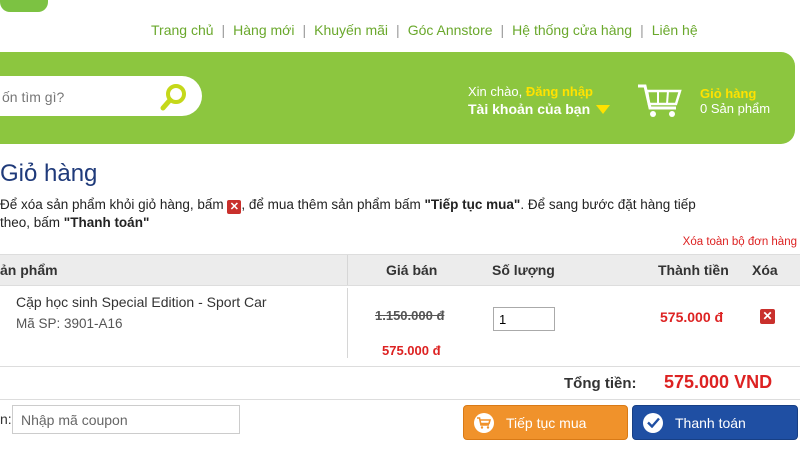 This screenshot has width=800, height=452. What do you see at coordinates (49, 173) in the screenshot?
I see `page-title: Giỏ hàng` at bounding box center [49, 173].